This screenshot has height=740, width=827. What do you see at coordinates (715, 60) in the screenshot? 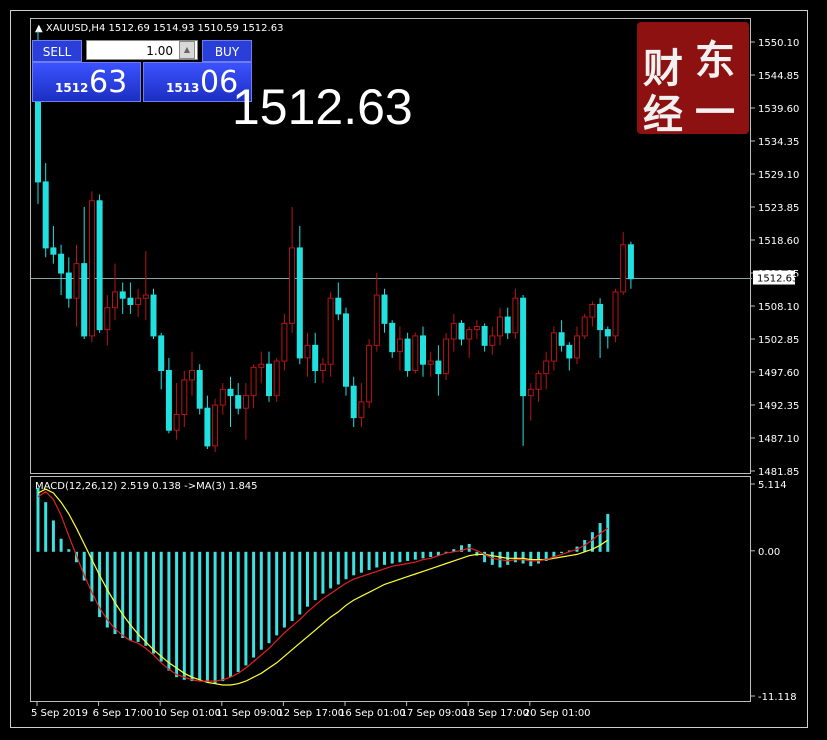
I see `logo-char: 东` at bounding box center [715, 60].